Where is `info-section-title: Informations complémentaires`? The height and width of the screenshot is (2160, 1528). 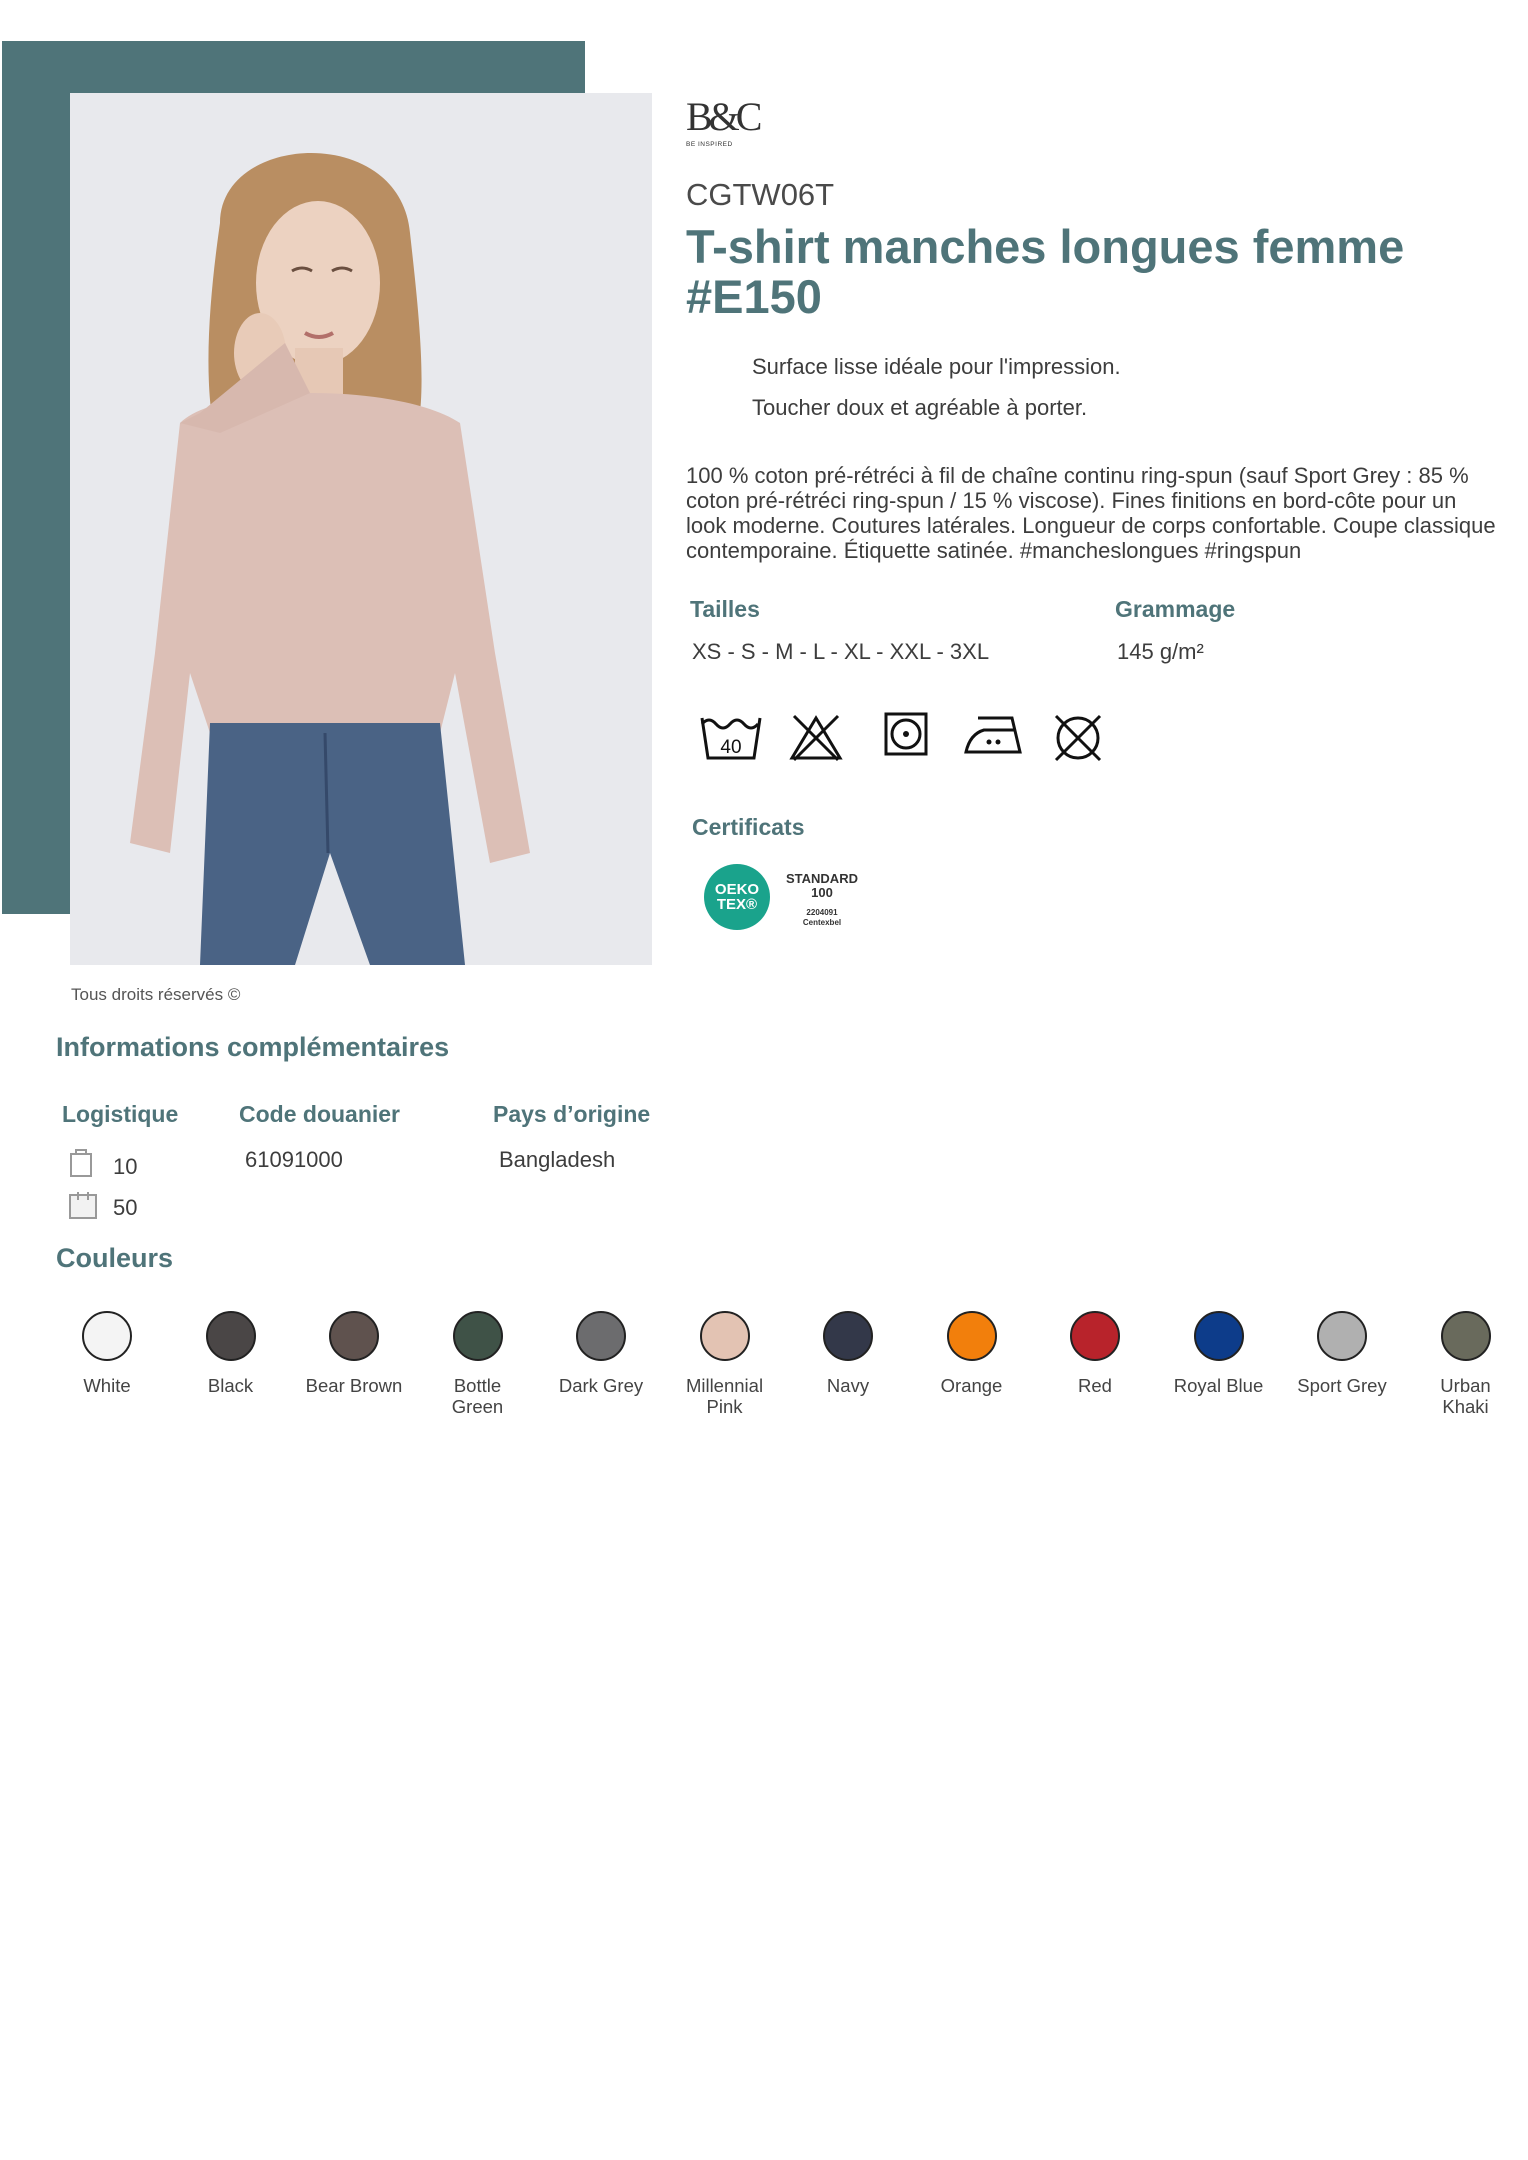 info-section-title: Informations complémentaires is located at coordinates (253, 1047).